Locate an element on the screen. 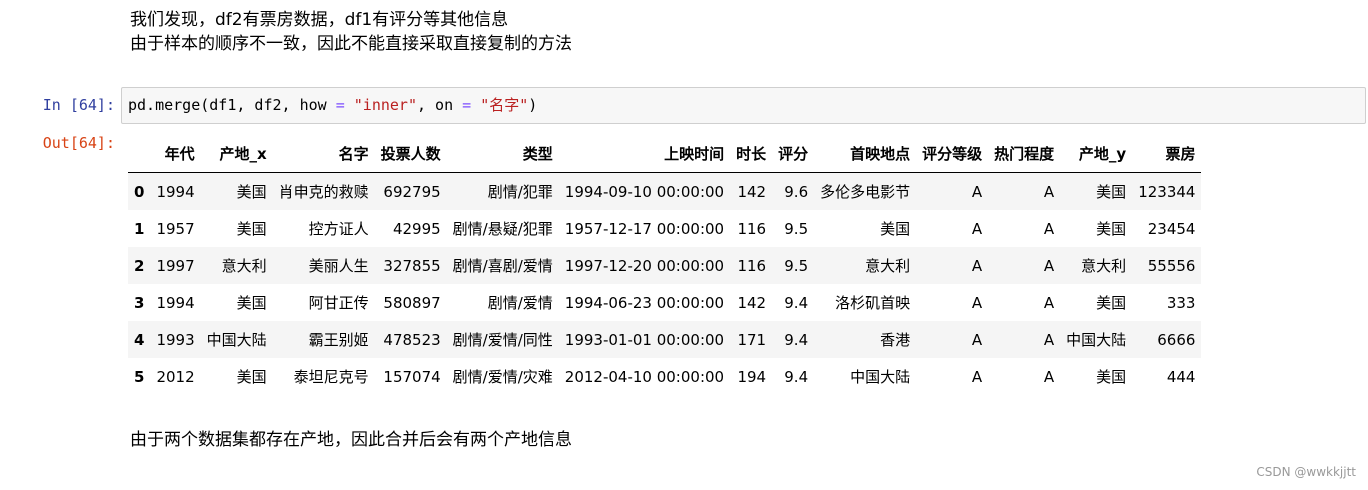 This screenshot has width=1368, height=490. row-index: 2 is located at coordinates (139, 265).